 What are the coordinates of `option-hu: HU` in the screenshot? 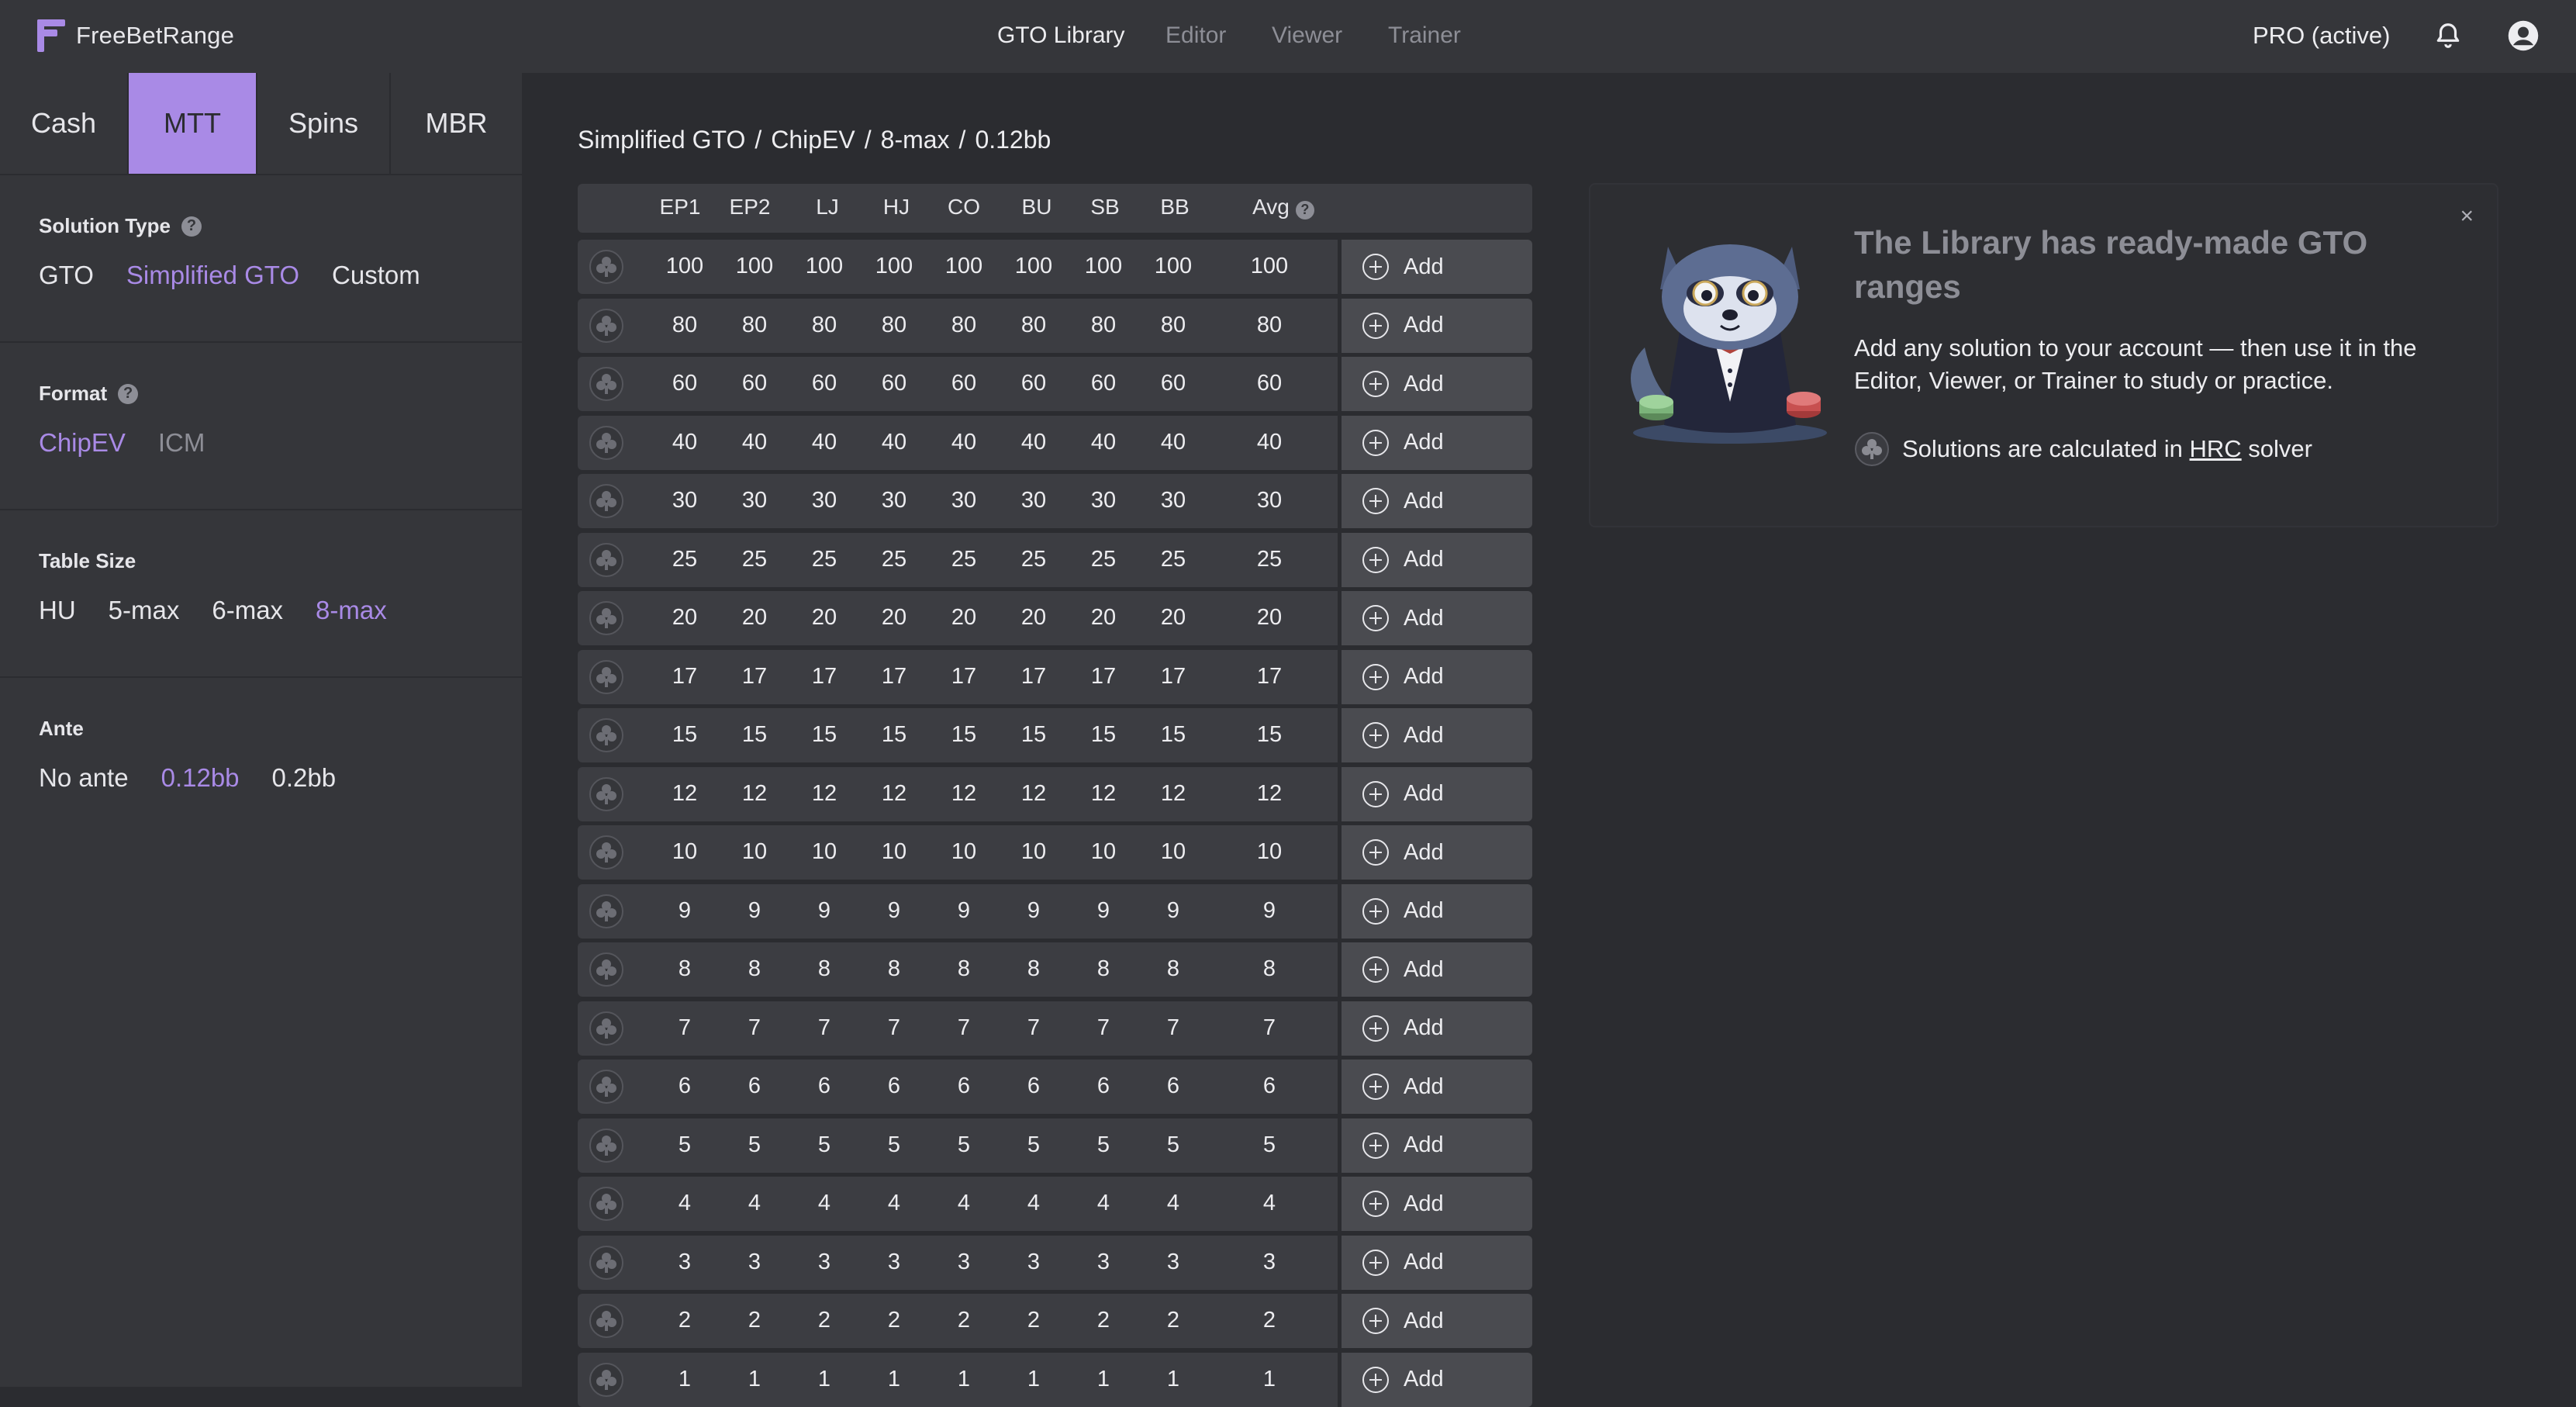 It's located at (58, 610).